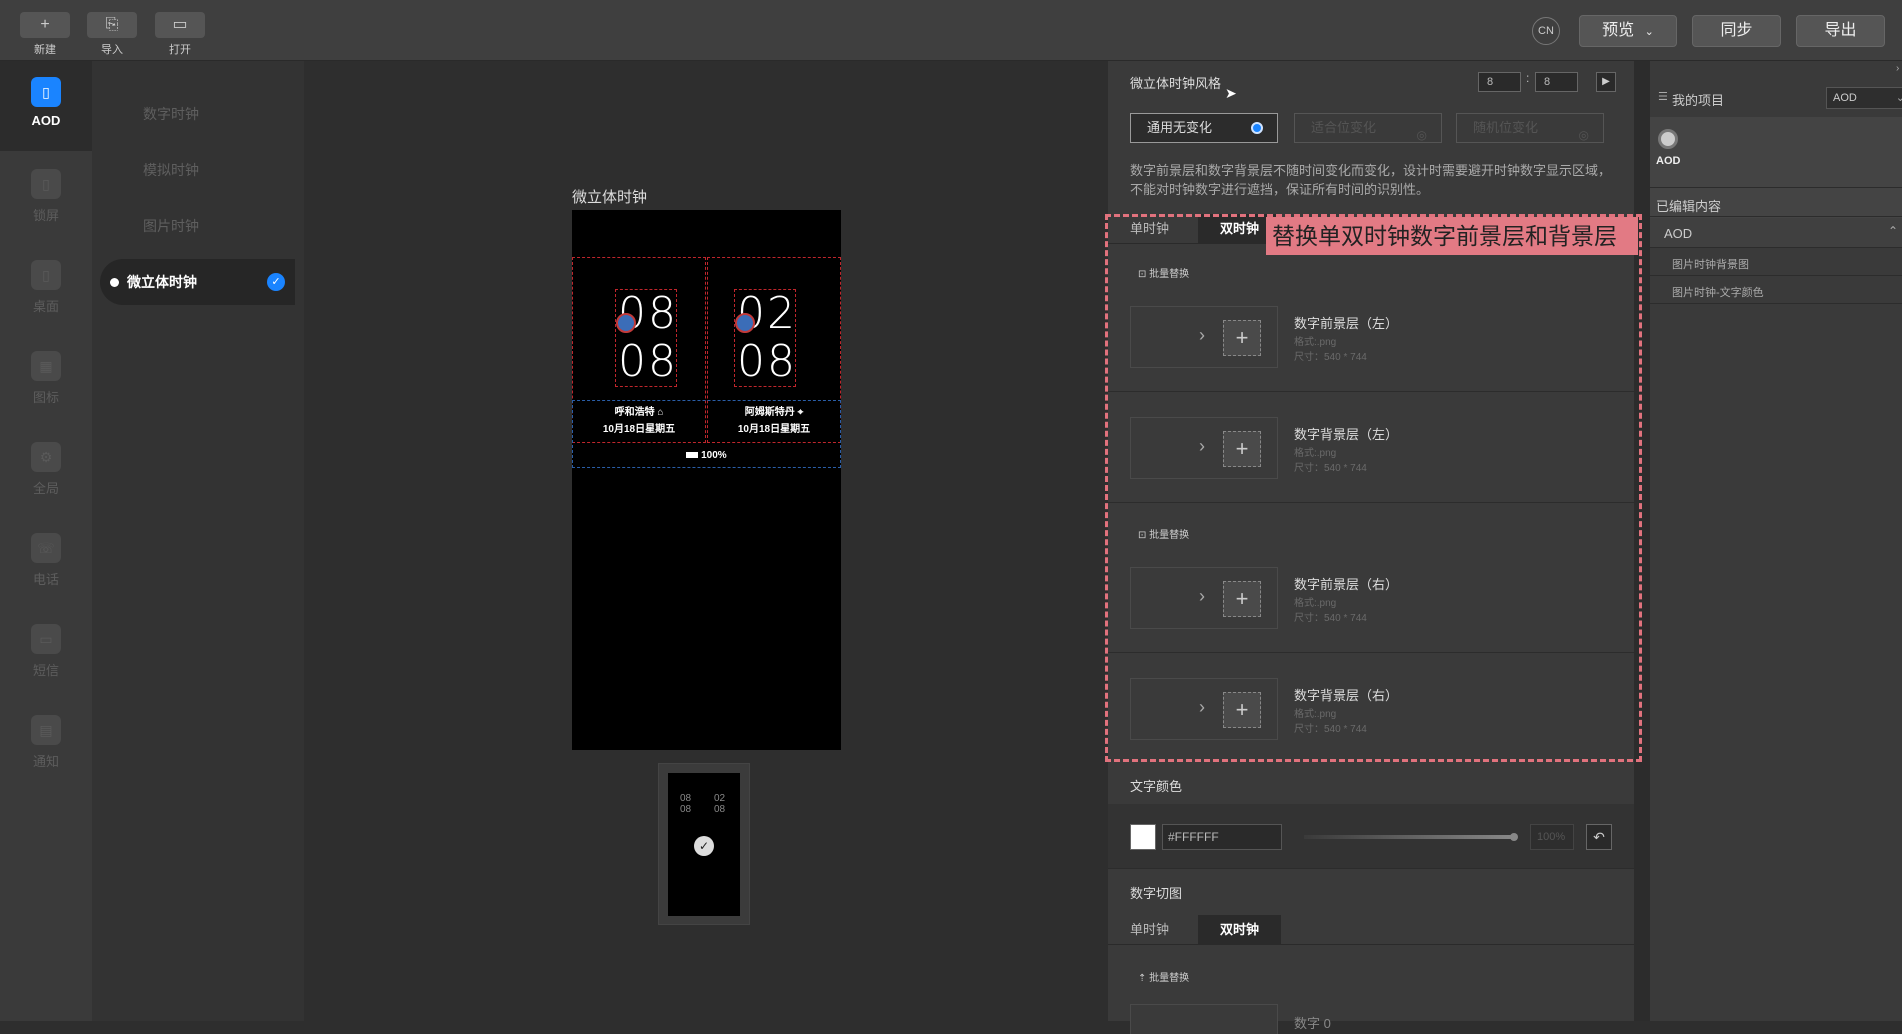  What do you see at coordinates (1897, 68) in the screenshot?
I see `collapse-icon: ›` at bounding box center [1897, 68].